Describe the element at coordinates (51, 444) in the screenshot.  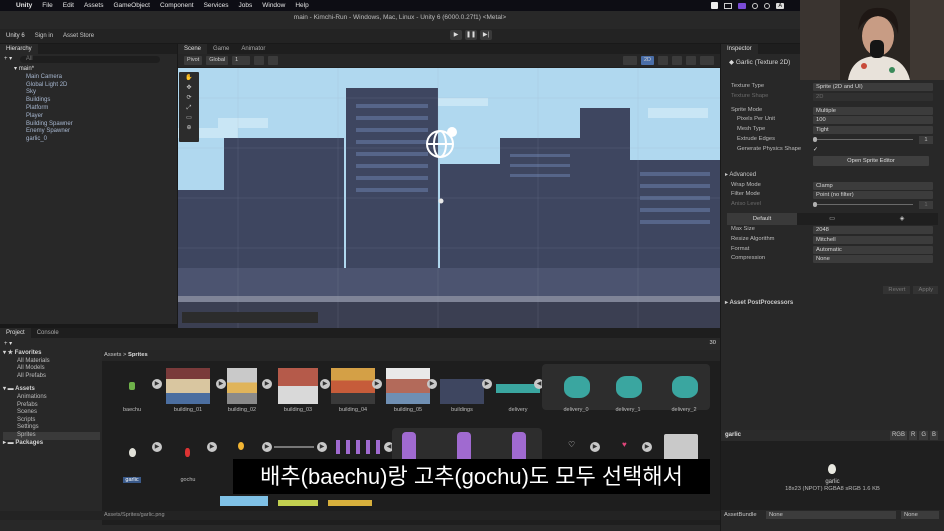
I see `packages-foldout: ▸ ▬ Packages` at that location.